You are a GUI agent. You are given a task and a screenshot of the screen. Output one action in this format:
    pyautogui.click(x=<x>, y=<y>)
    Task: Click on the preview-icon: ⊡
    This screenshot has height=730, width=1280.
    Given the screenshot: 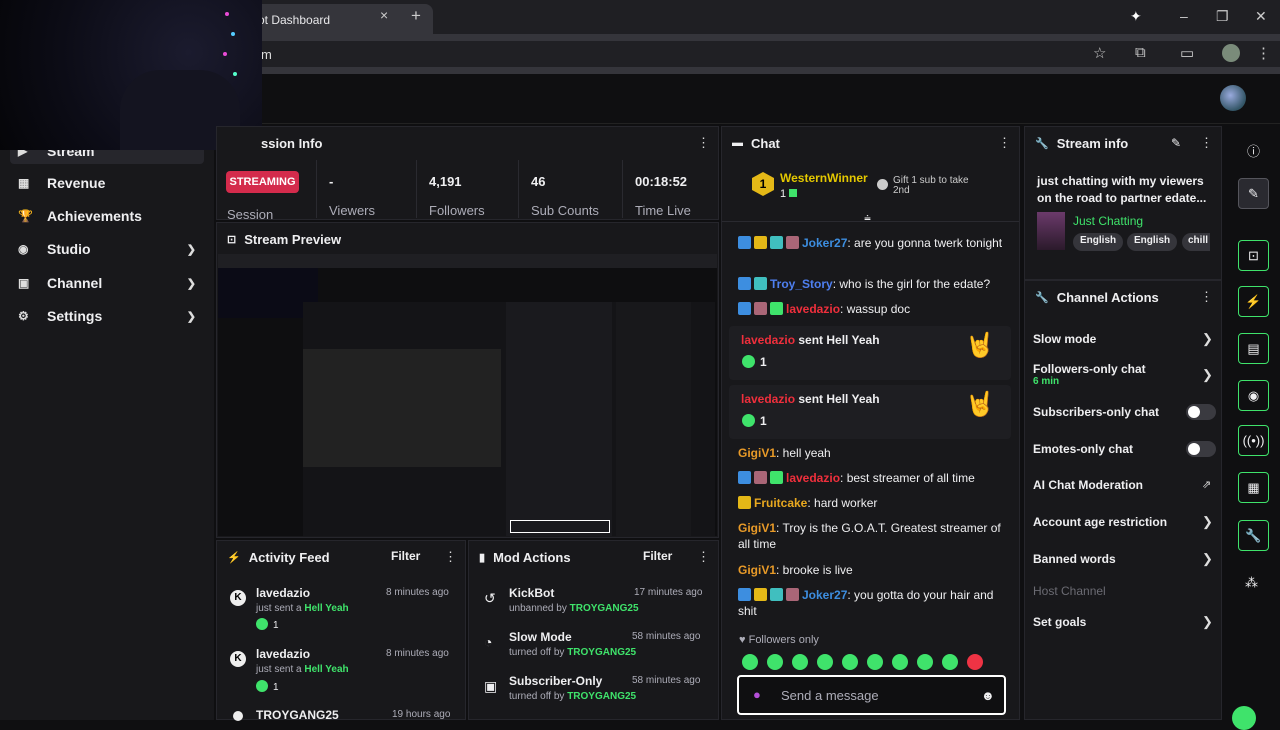 What is the action you would take?
    pyautogui.click(x=232, y=239)
    